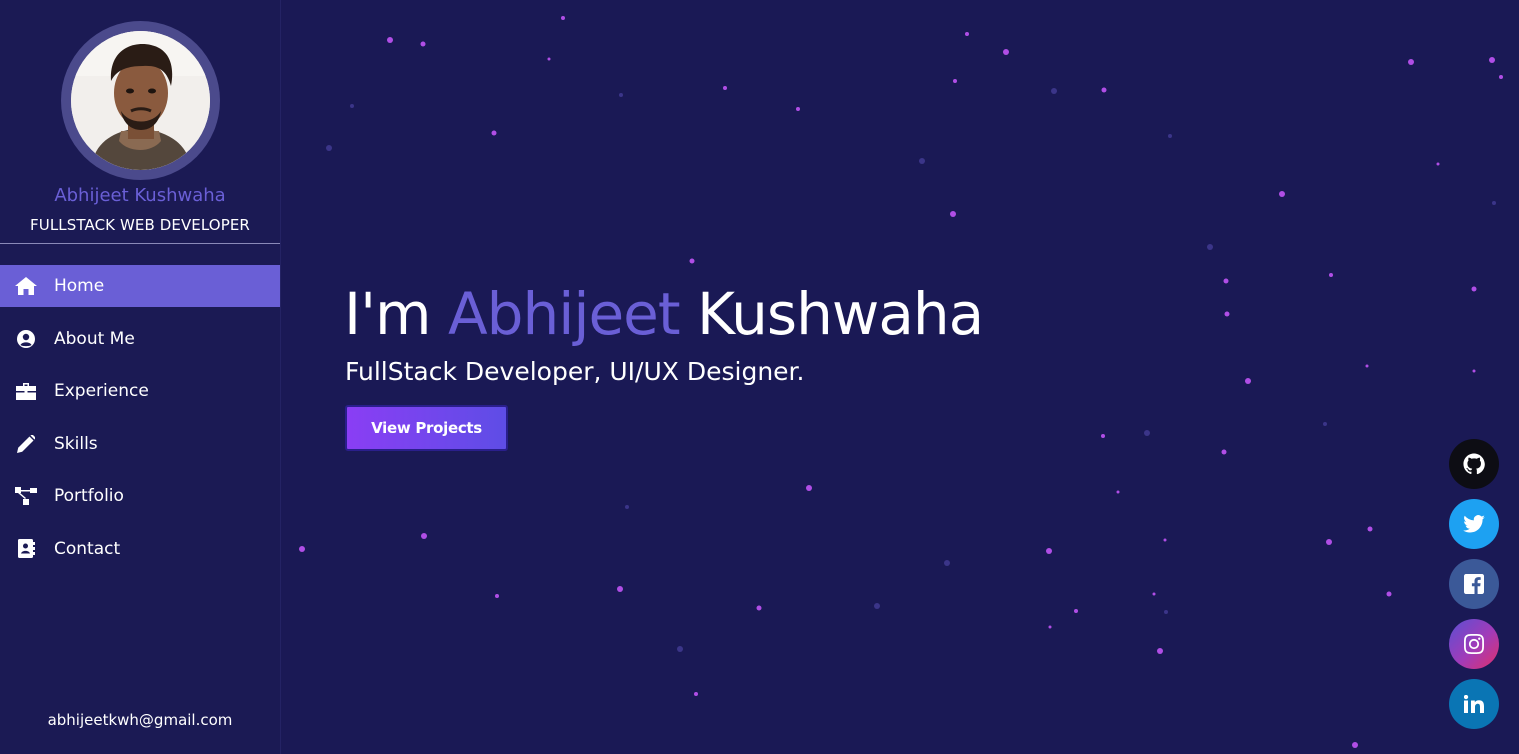 Image resolution: width=1519 pixels, height=754 pixels. Describe the element at coordinates (388, 314) in the screenshot. I see `hero-prefix: I'm` at that location.